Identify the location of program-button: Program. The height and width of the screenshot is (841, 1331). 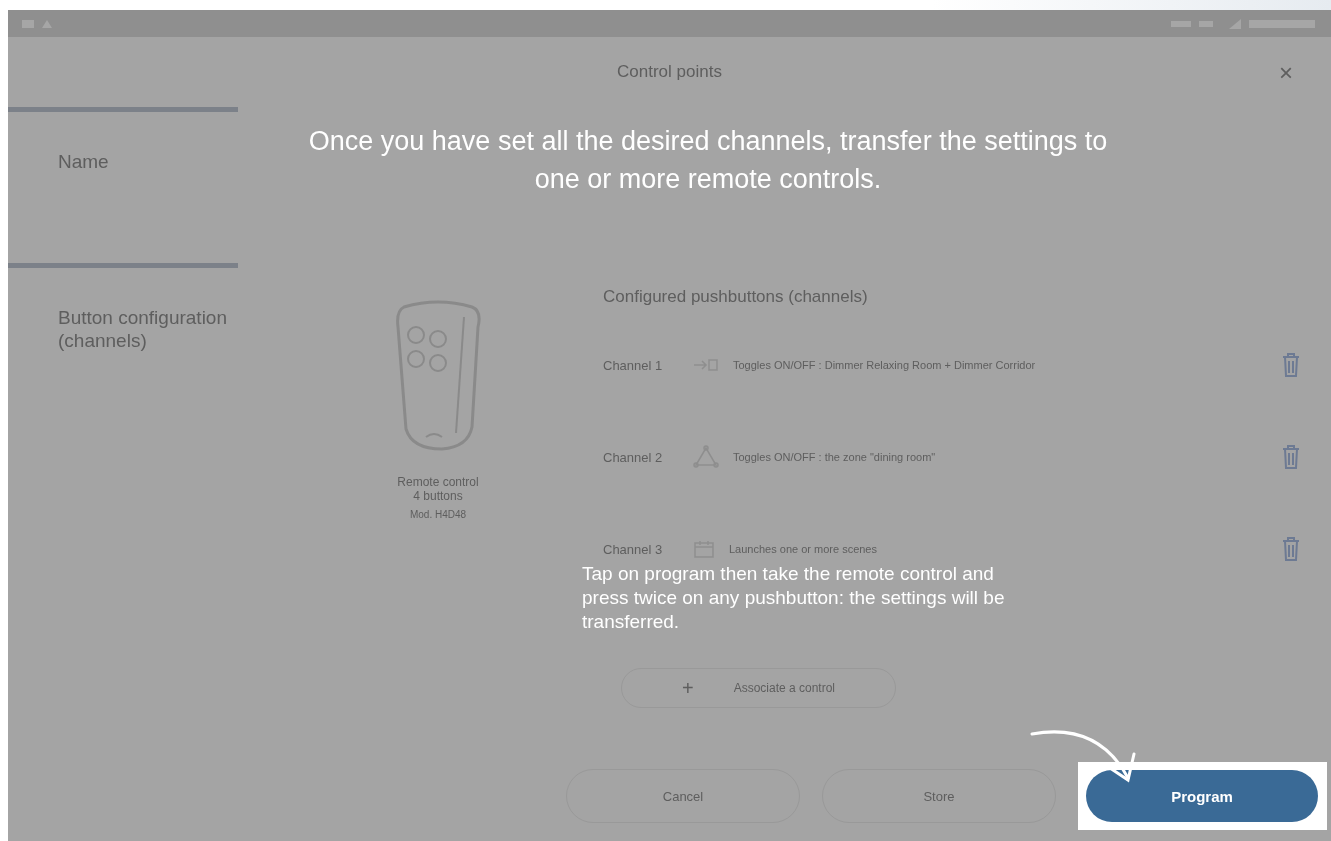
(1202, 796).